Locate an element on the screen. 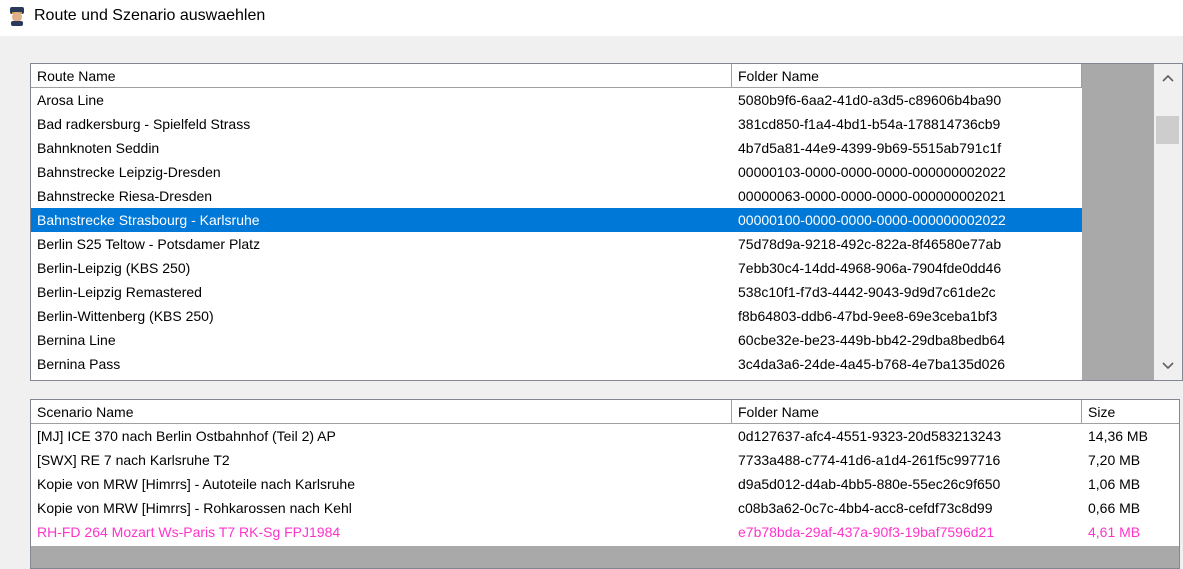 The width and height of the screenshot is (1183, 569). route-name-cell: Bernina Line is located at coordinates (76, 340).